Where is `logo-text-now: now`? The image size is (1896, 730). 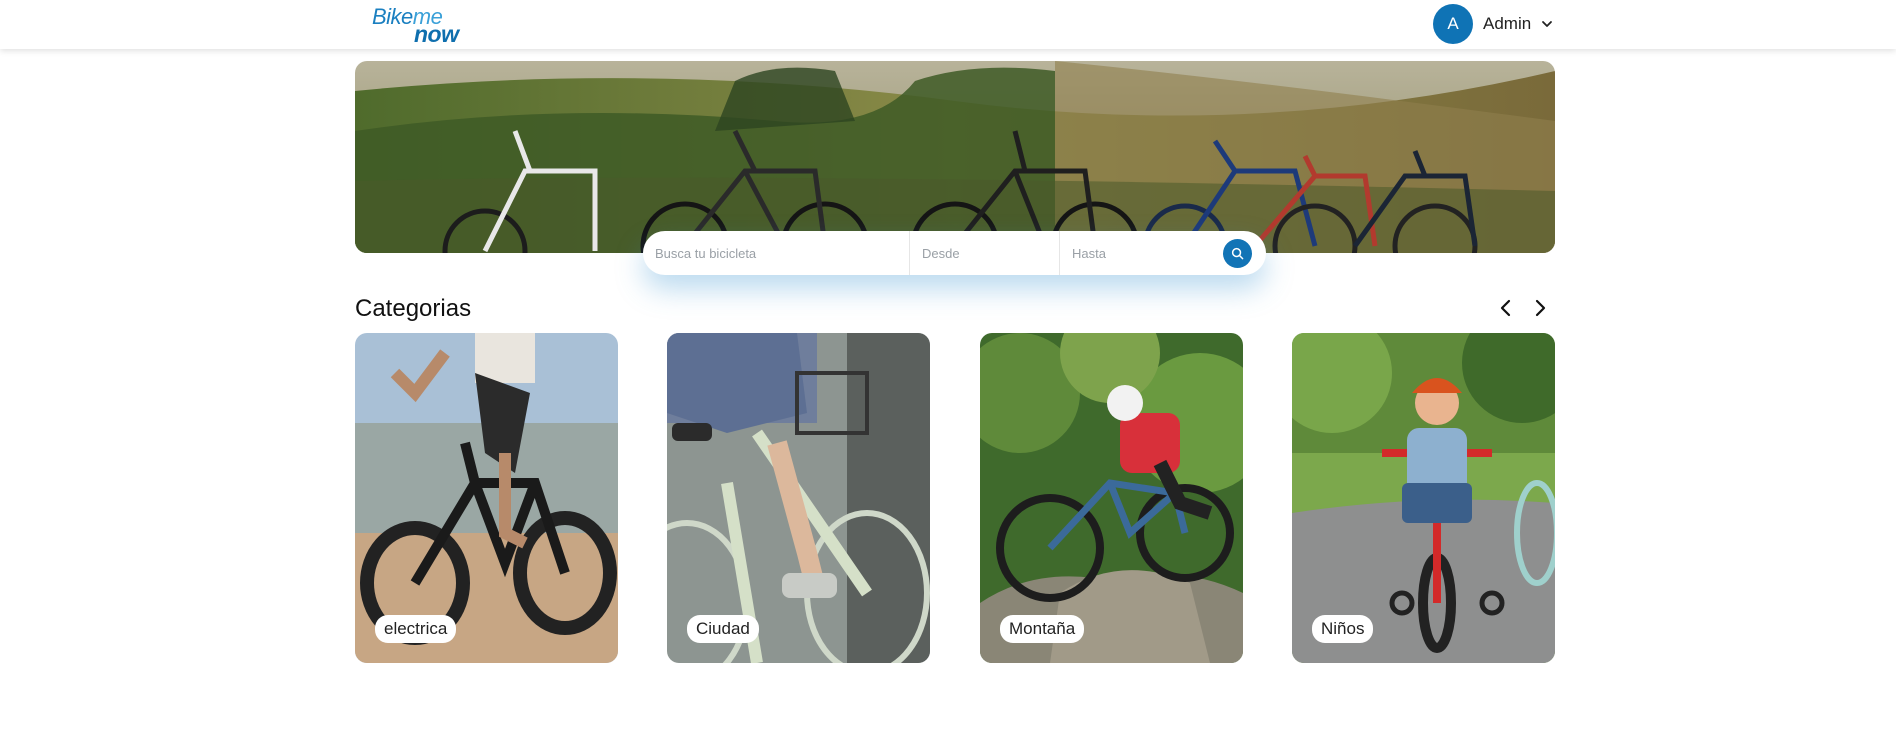 logo-text-now: now is located at coordinates (436, 34).